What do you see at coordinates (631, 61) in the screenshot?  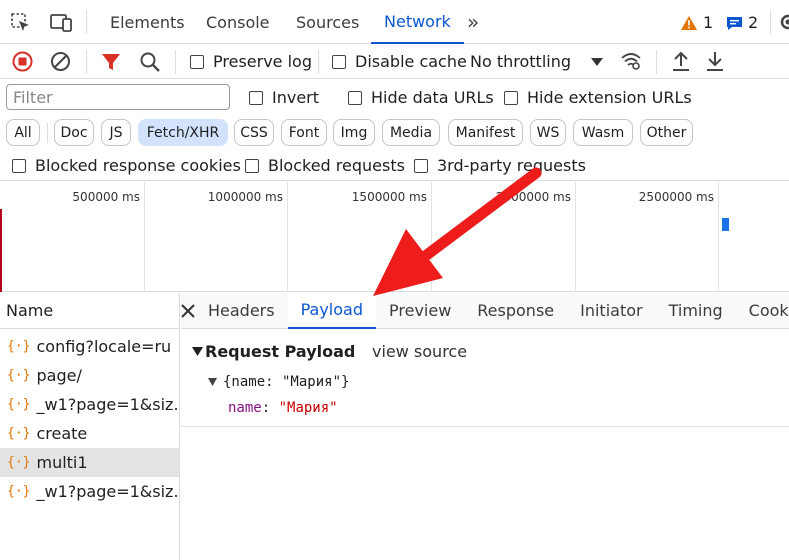 I see `network-conditions-icon` at bounding box center [631, 61].